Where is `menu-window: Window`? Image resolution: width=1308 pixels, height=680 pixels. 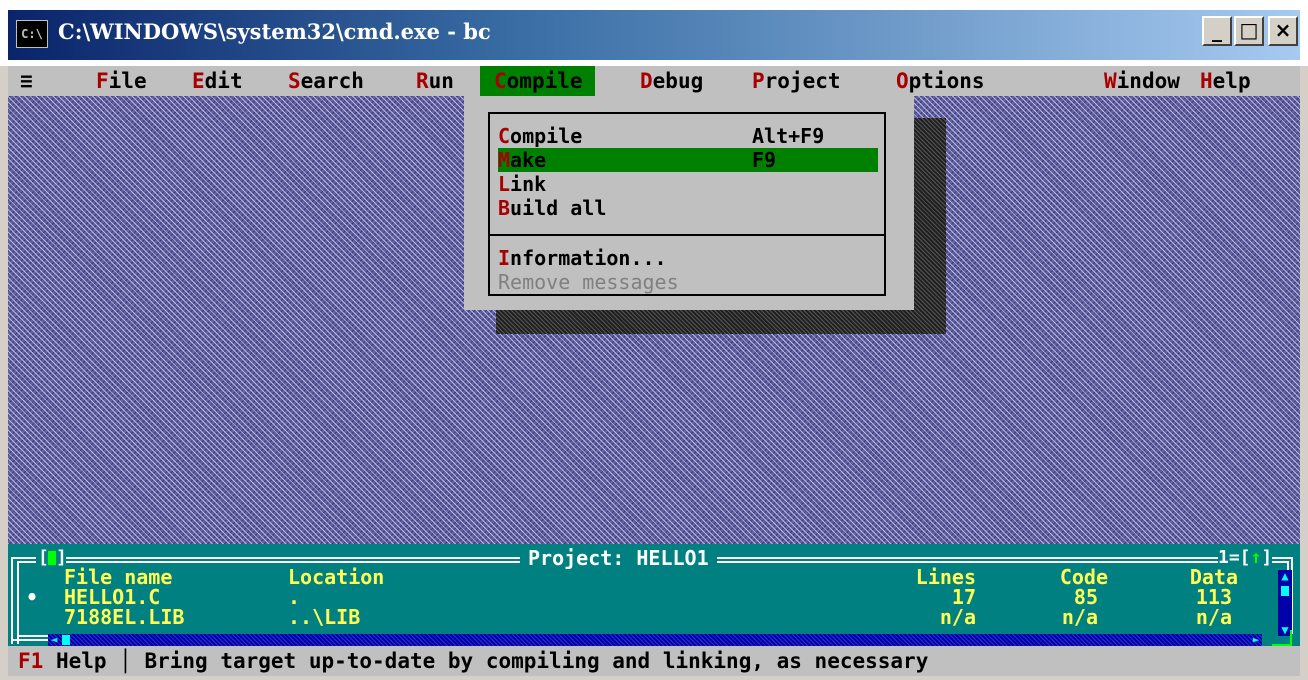 menu-window: Window is located at coordinates (1142, 81).